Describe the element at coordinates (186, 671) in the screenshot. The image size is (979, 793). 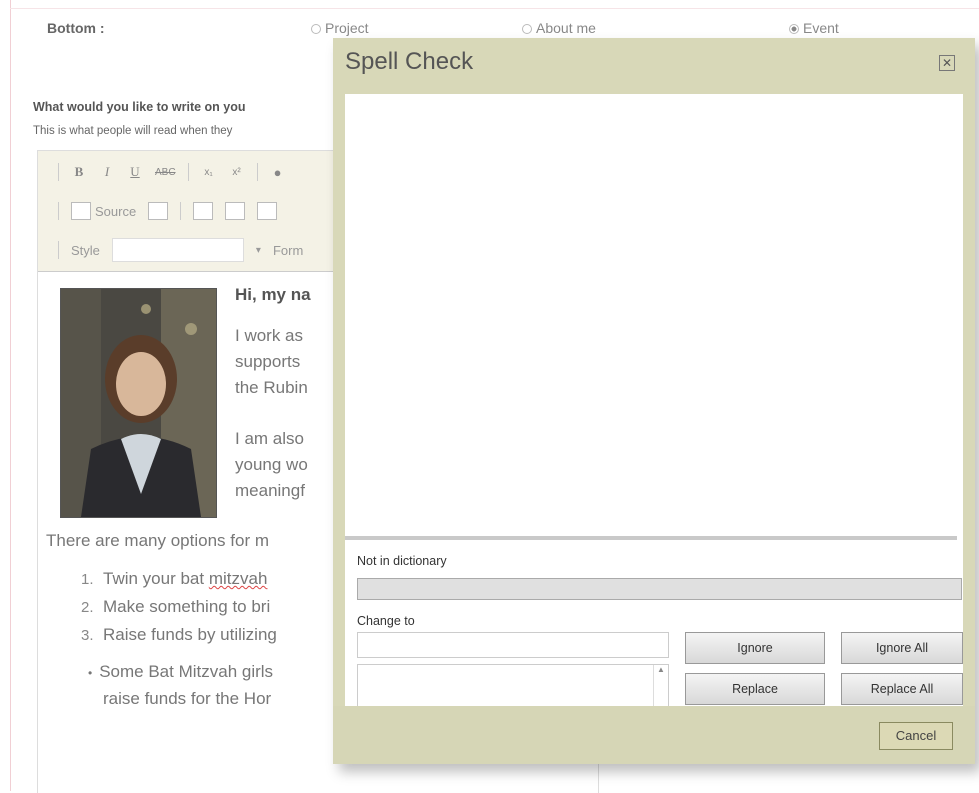
I see `list-text: Some Bat Mitzvah girls` at that location.